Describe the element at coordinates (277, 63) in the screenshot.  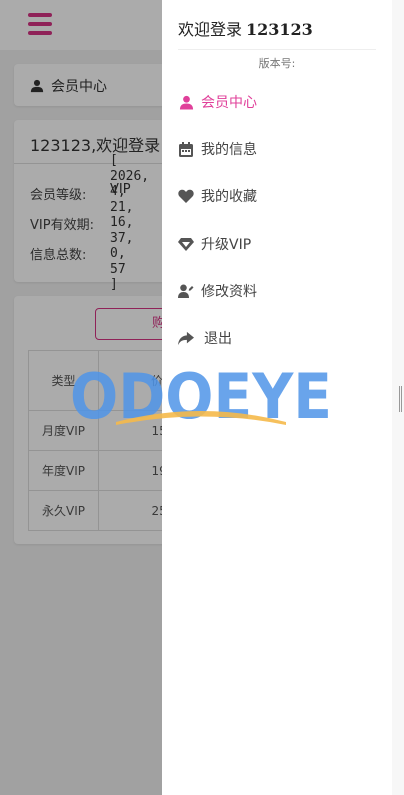
I see `version-label: 版本号:` at that location.